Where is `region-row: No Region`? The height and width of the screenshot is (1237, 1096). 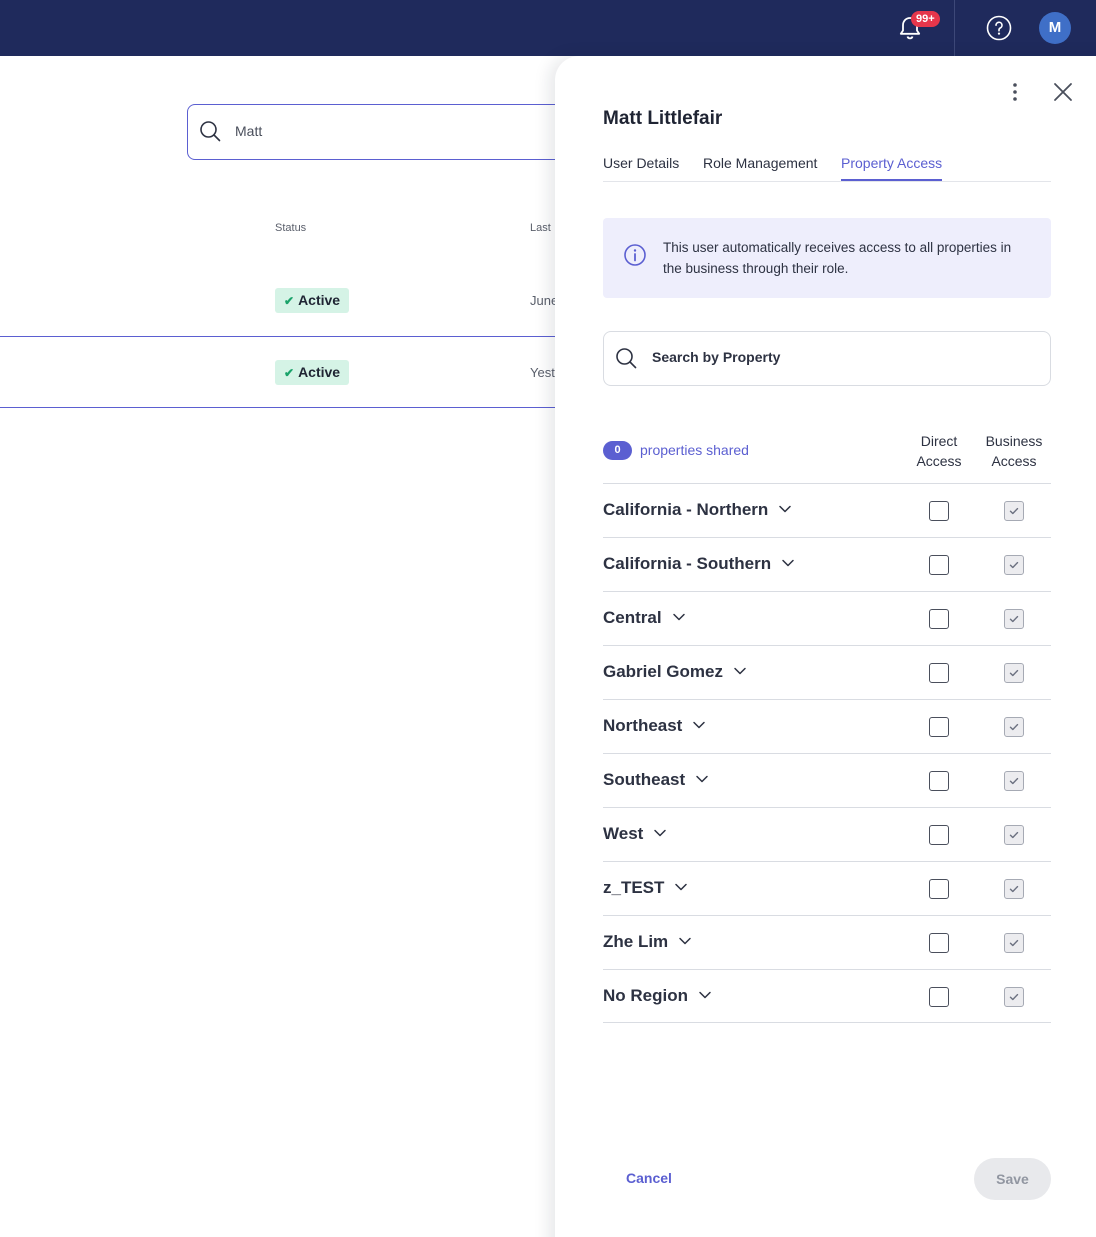 region-row: No Region is located at coordinates (827, 996).